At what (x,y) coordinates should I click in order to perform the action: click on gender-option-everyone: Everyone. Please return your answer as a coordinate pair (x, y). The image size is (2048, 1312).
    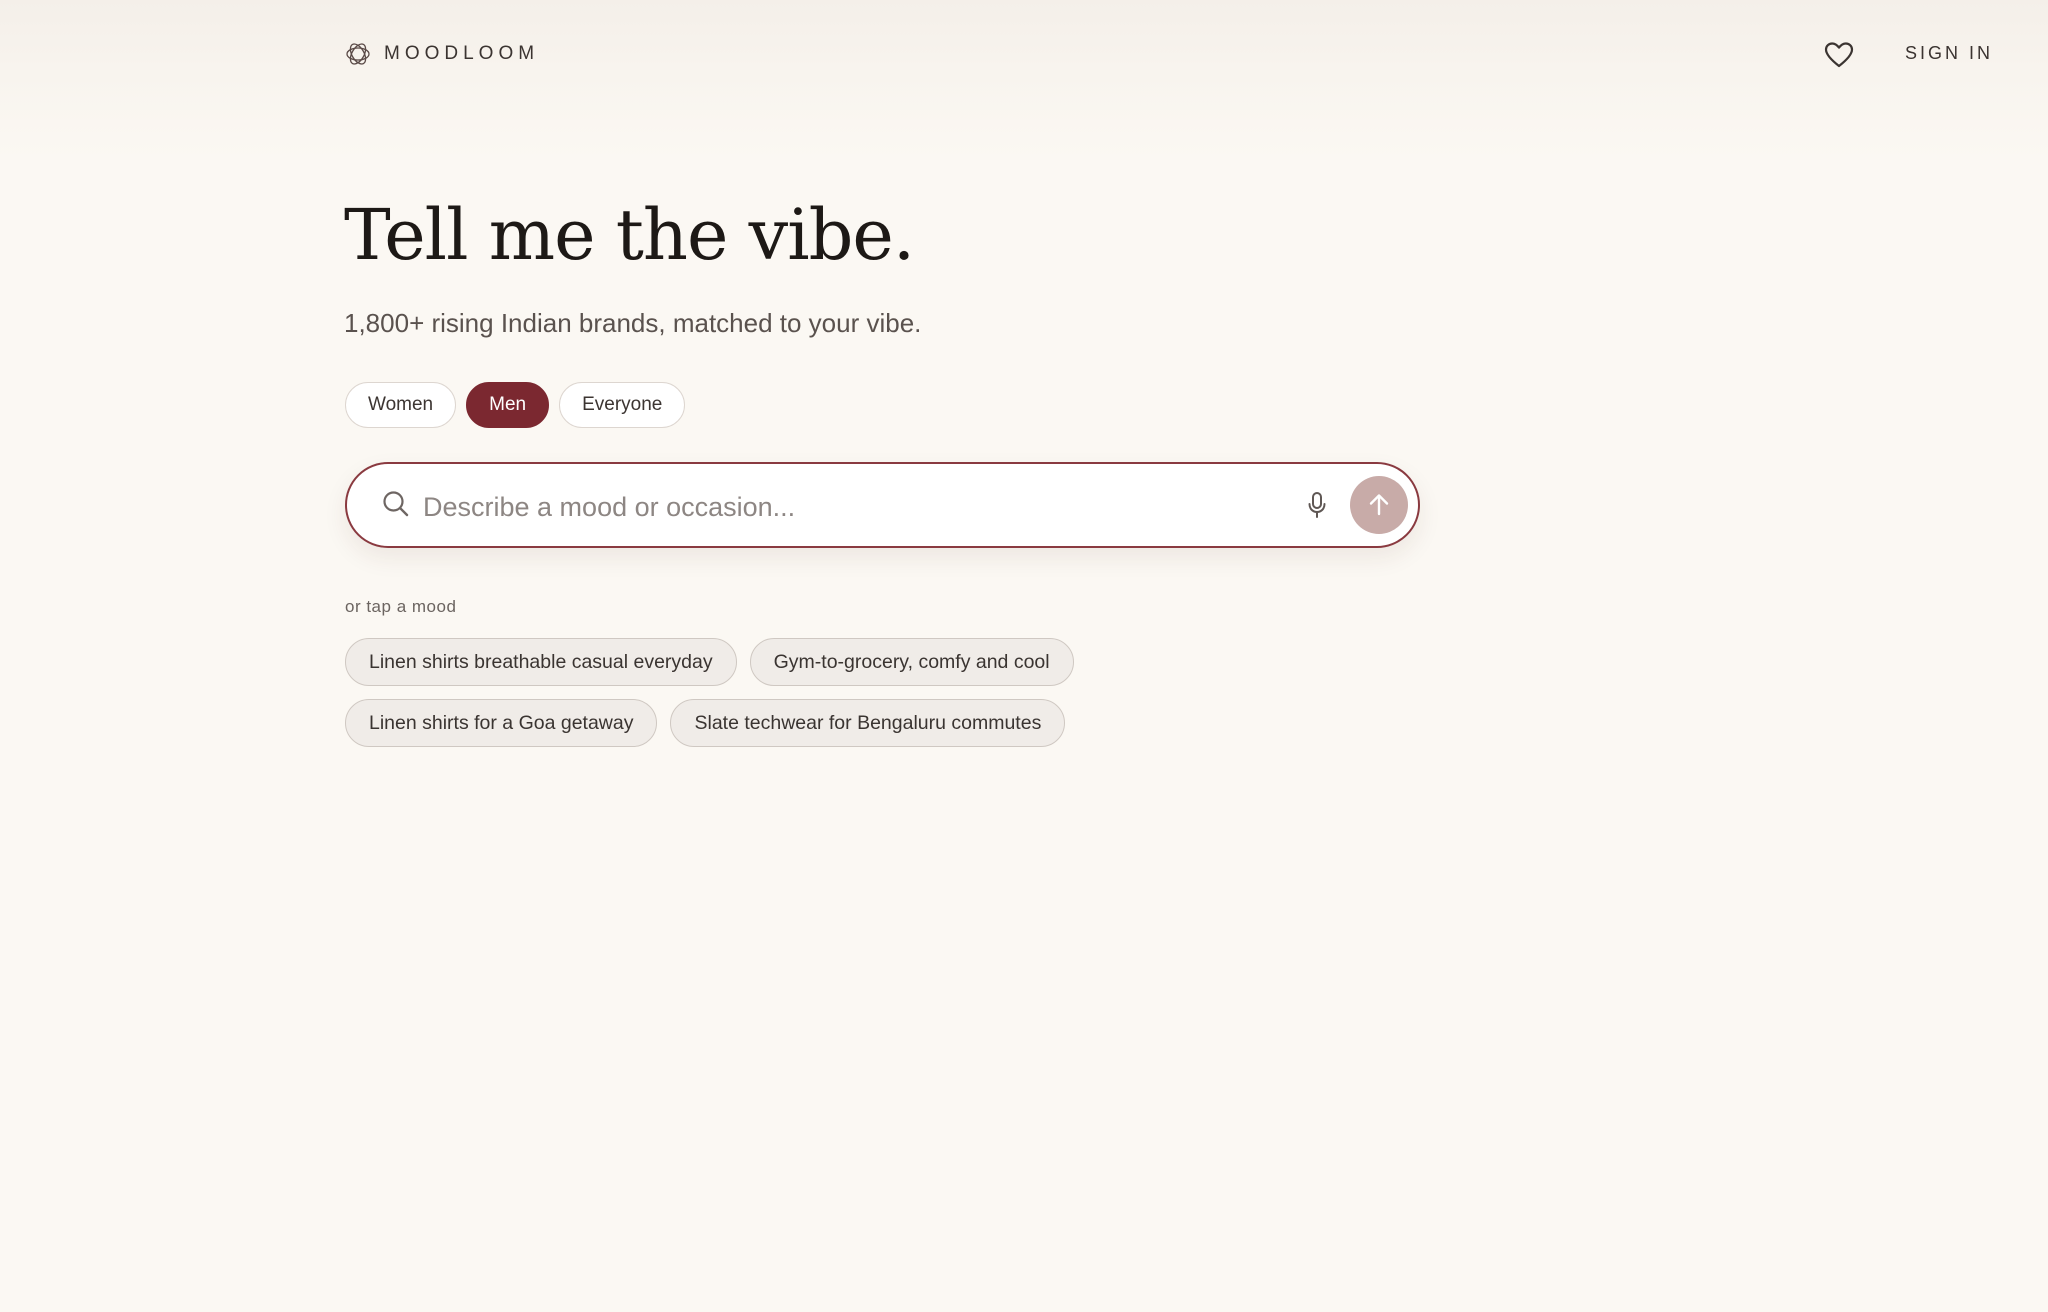
    Looking at the image, I should click on (622, 405).